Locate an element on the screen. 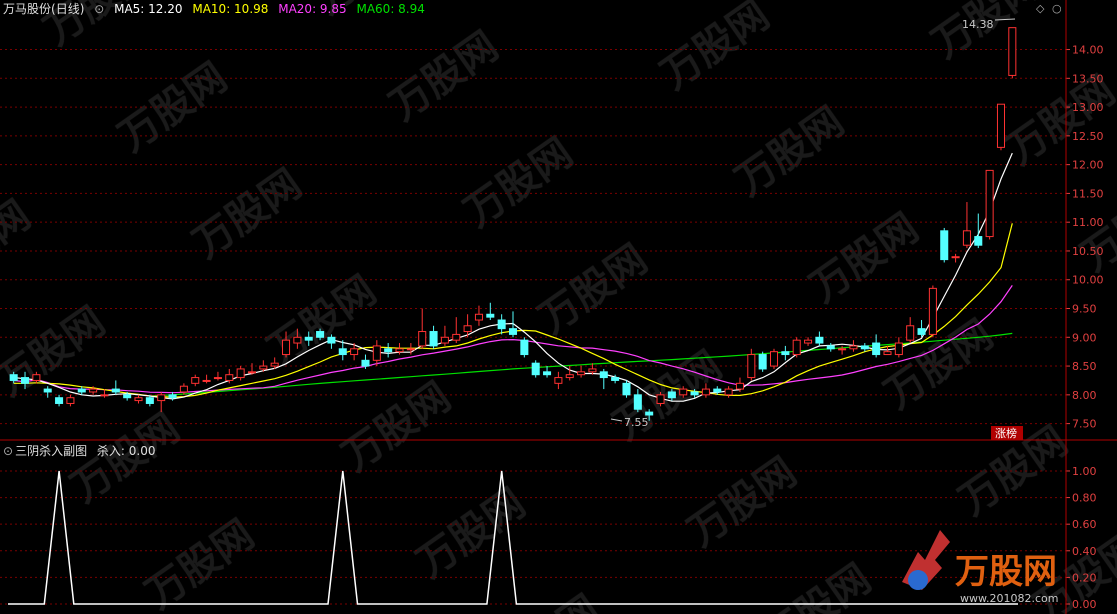 This screenshot has height=614, width=1117. price-tick-label: 14.00 is located at coordinates (1088, 50).